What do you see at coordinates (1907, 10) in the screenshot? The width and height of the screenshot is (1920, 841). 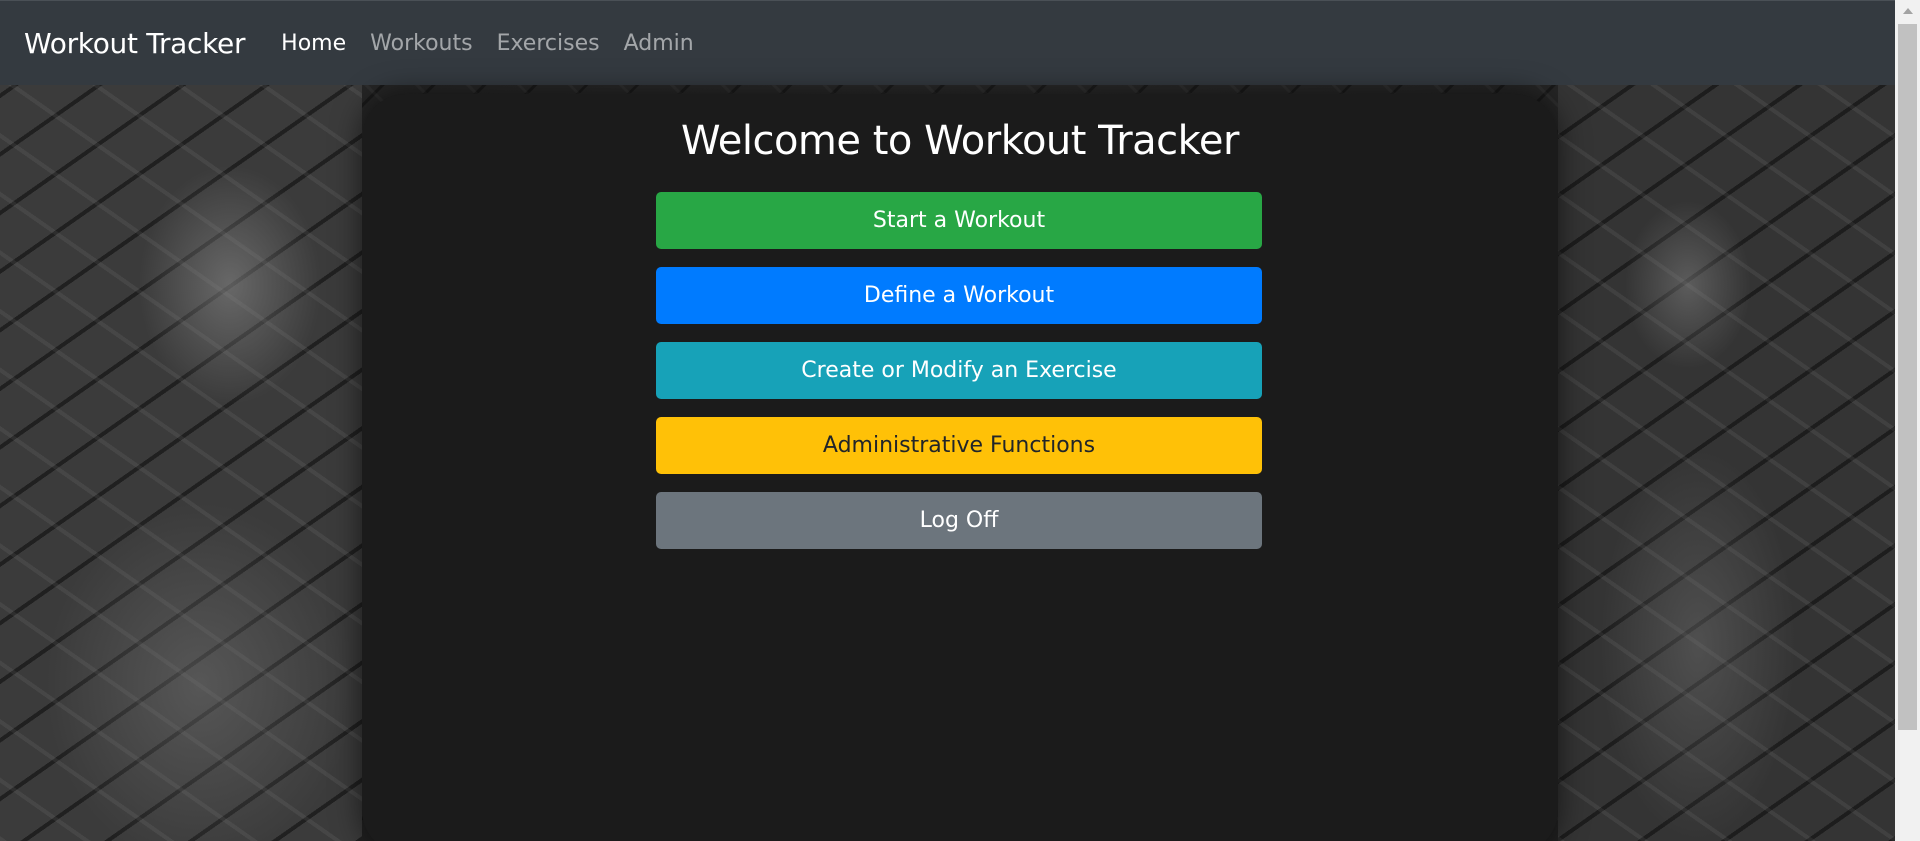 I see `scroll-up-arrow-icon` at bounding box center [1907, 10].